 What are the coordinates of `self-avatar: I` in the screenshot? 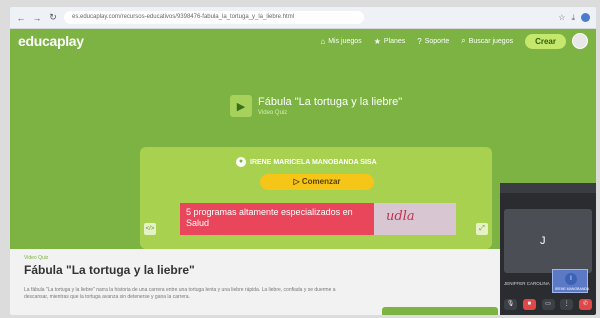 It's located at (571, 279).